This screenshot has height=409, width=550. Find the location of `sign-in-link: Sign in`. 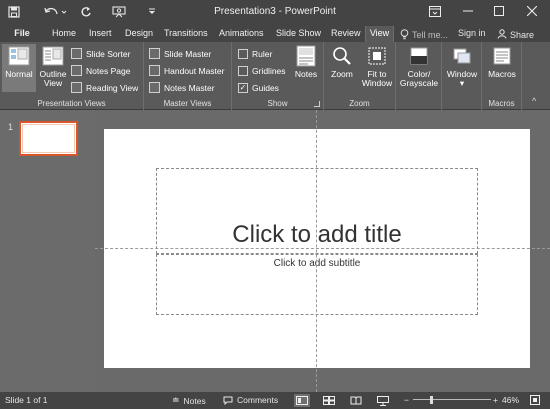

sign-in-link: Sign in is located at coordinates (472, 34).